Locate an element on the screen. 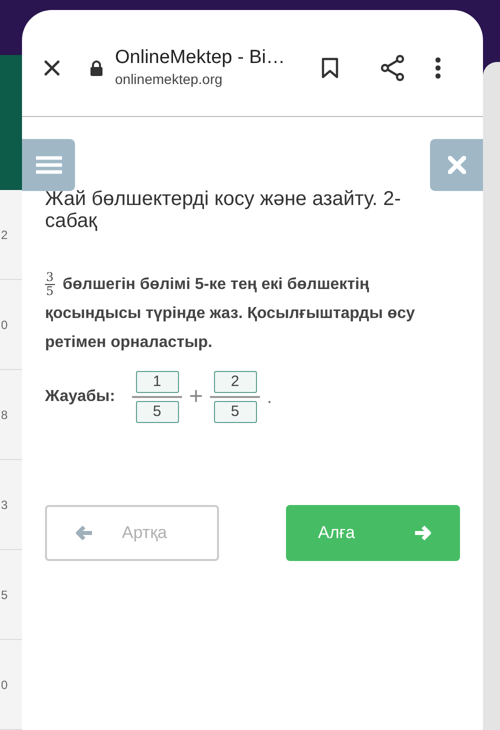  answer-box: 2 is located at coordinates (235, 382).